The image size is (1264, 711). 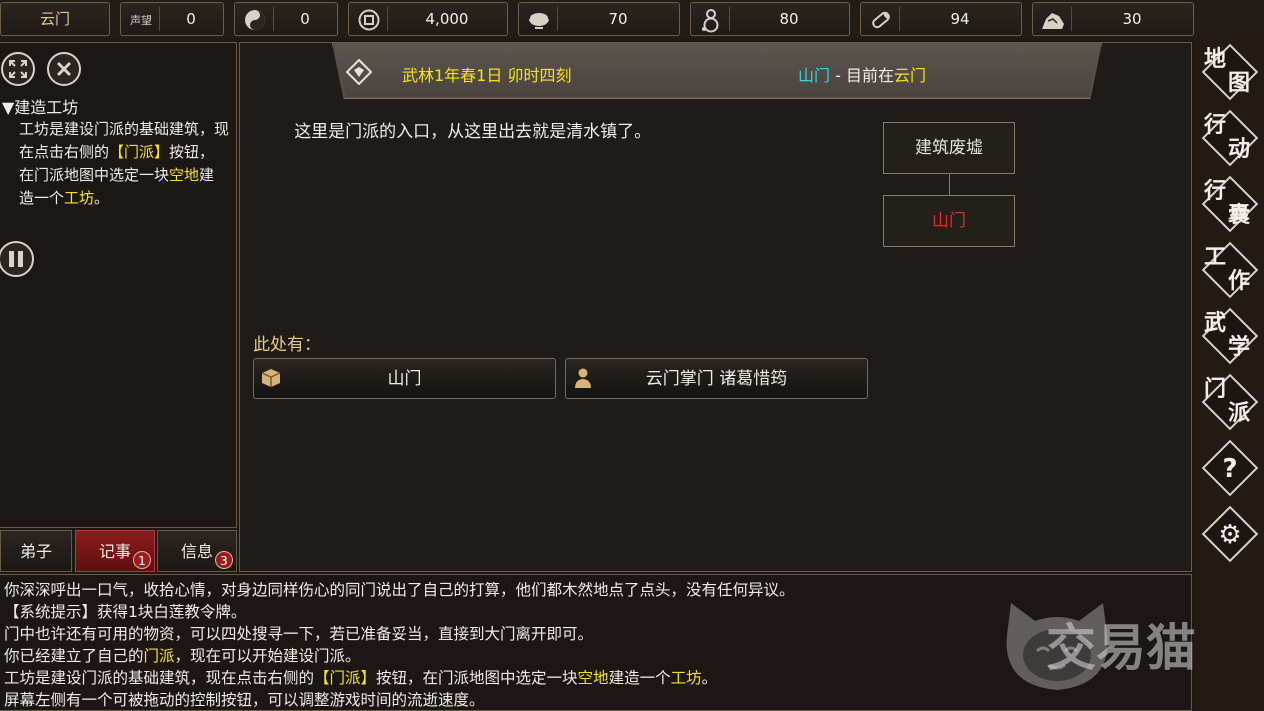 I want to click on nav-sect-button: 门 派, so click(x=1230, y=403).